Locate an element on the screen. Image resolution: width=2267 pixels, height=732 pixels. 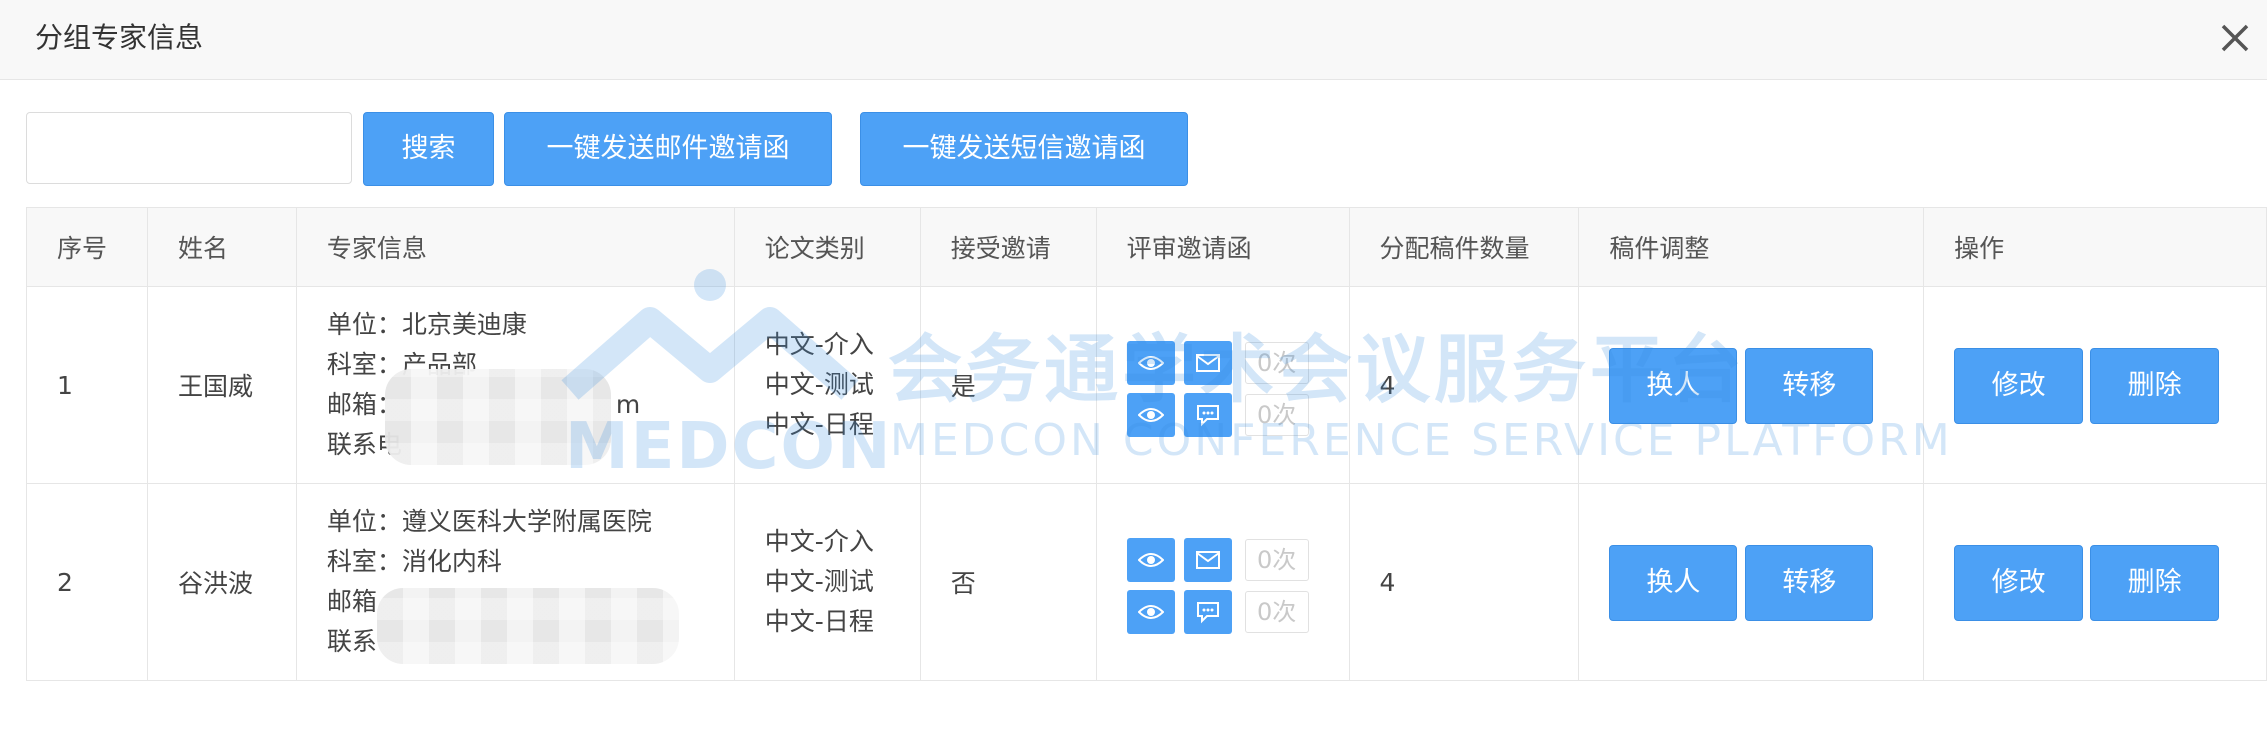
header-review-invite: 评审邀请函 is located at coordinates (1222, 247).